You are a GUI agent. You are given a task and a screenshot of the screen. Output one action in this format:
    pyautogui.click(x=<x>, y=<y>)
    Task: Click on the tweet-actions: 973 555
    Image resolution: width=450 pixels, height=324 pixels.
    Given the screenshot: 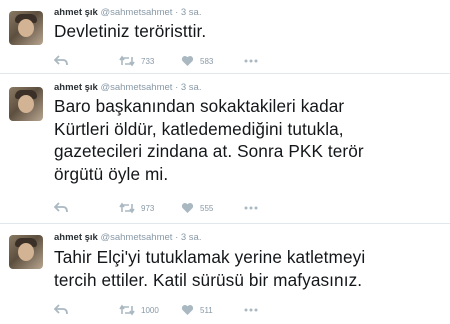 What is the action you would take?
    pyautogui.click(x=169, y=208)
    